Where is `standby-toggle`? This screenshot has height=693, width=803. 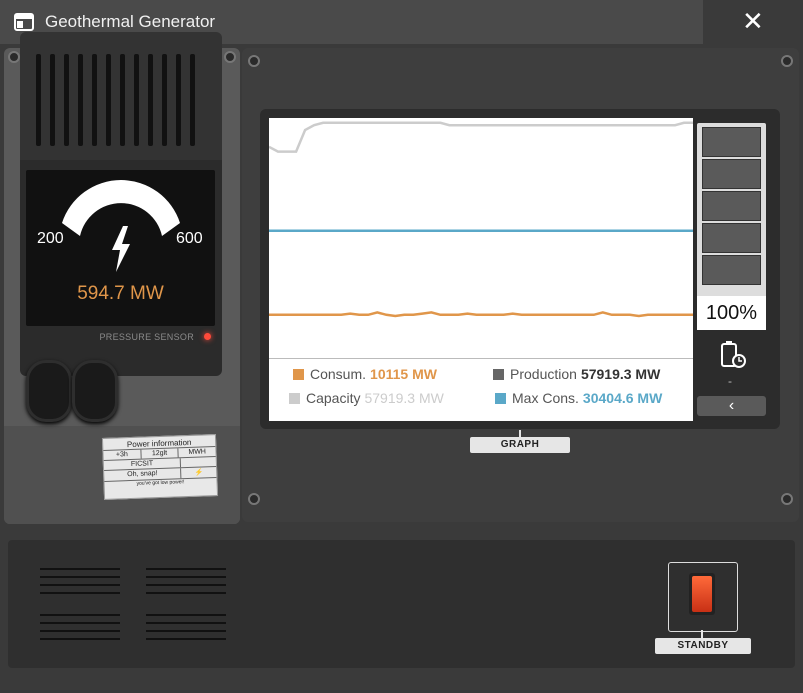
standby-toggle is located at coordinates (702, 594).